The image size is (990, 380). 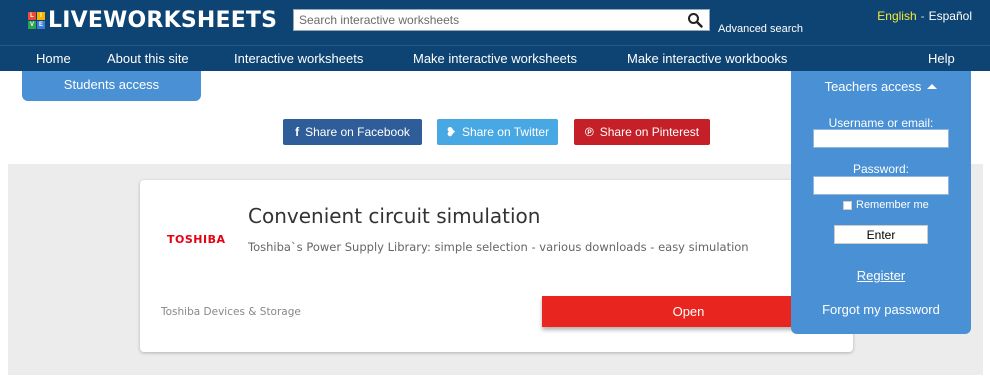 I want to click on share-facebook-button: f Share on Facebook, so click(x=352, y=132).